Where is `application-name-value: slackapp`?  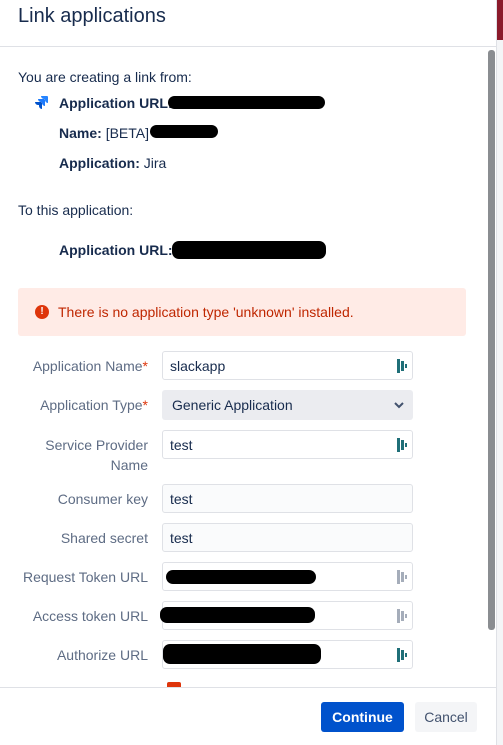 application-name-value: slackapp is located at coordinates (198, 366).